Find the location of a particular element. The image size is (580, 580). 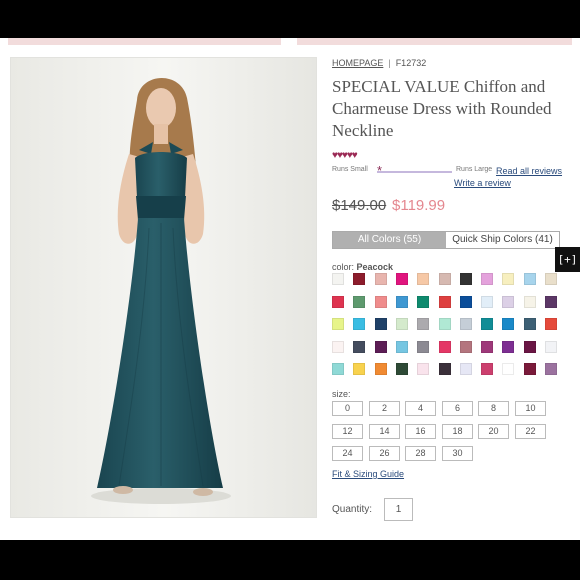

original-price: $149.00 is located at coordinates (359, 205).